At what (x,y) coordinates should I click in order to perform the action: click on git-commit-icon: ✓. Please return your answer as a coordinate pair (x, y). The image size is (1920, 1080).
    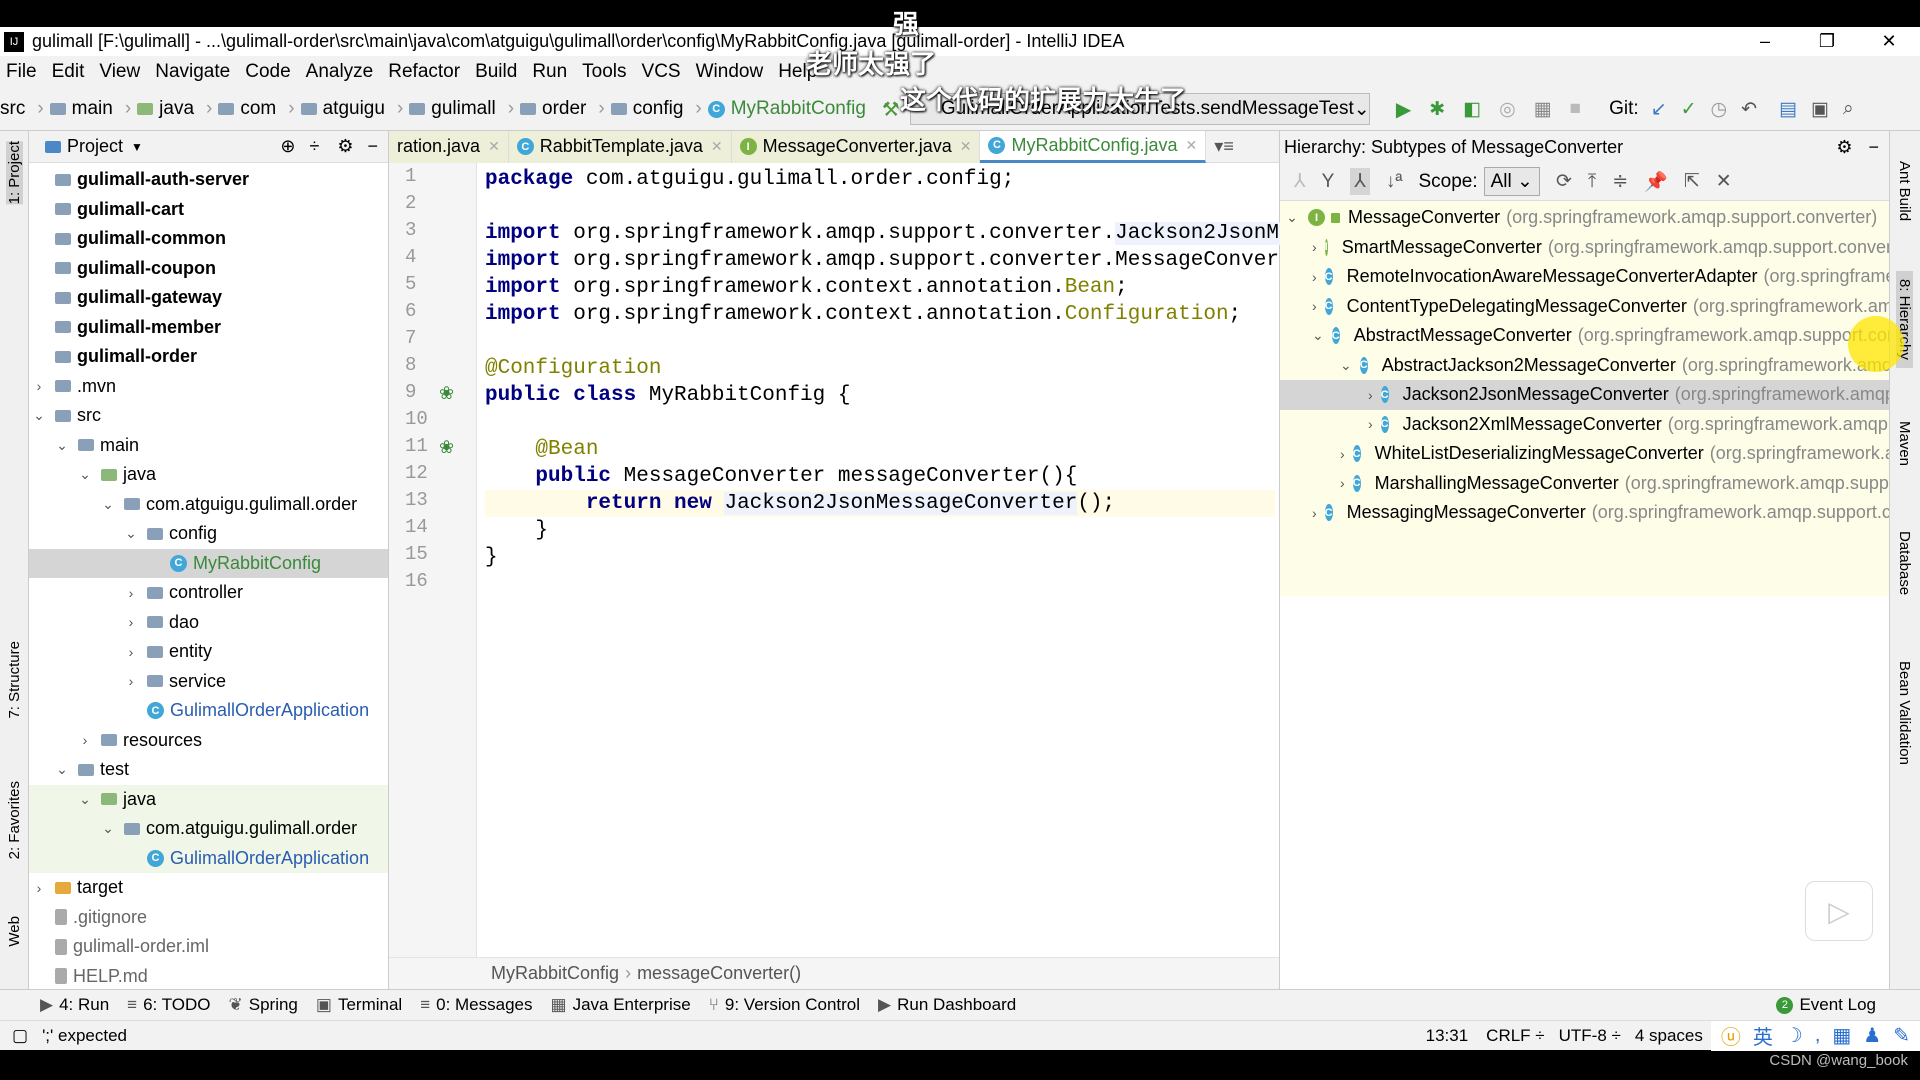
    Looking at the image, I should click on (1689, 109).